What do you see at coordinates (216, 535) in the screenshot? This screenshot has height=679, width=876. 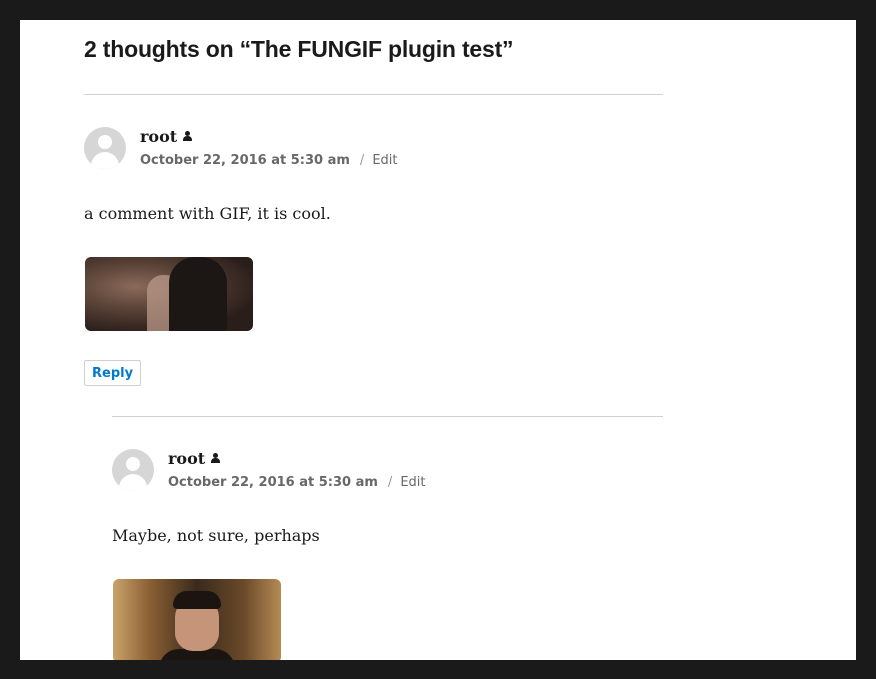 I see `comment-text: Maybe, not sure, perhaps` at bounding box center [216, 535].